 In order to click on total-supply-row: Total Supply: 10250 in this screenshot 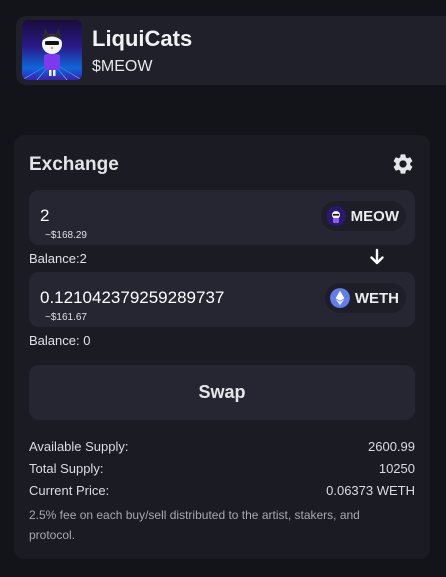, I will do `click(222, 468)`.